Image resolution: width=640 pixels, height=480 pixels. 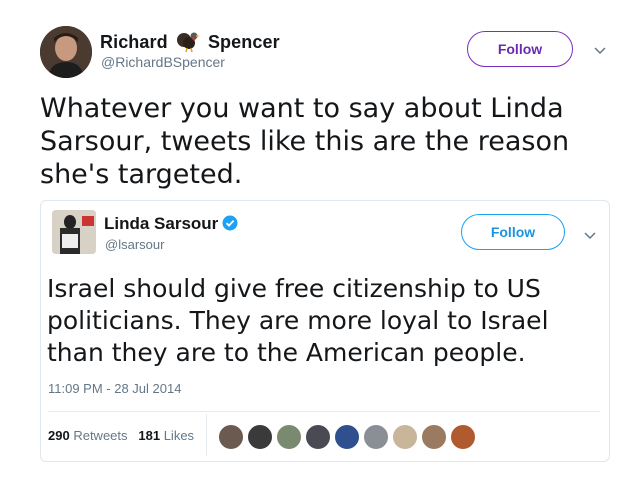 I want to click on author-avatar, so click(x=66, y=52).